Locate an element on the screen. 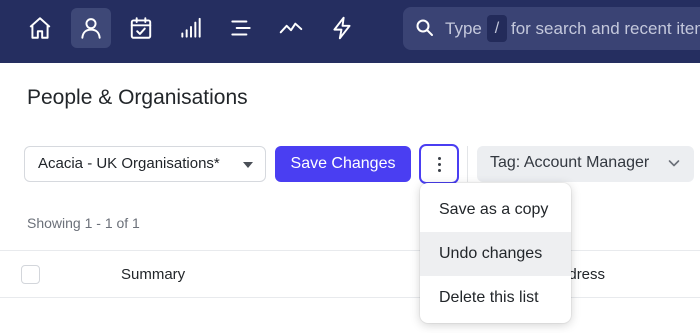  chevron-down-icon is located at coordinates (674, 163).